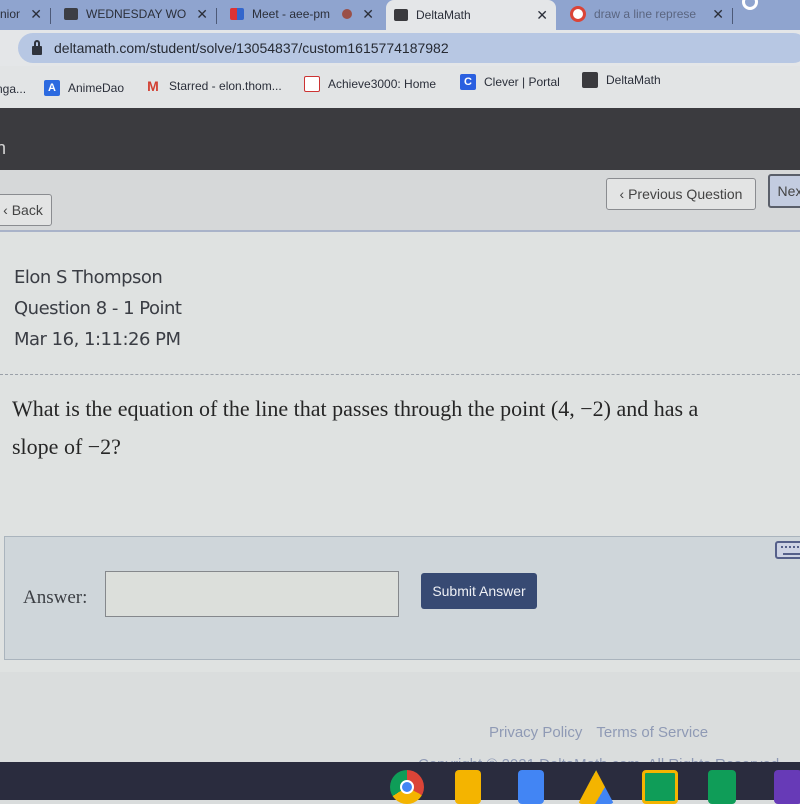 This screenshot has height=804, width=800. What do you see at coordinates (510, 82) in the screenshot?
I see `bookmark-clever: C Clever | Portal` at bounding box center [510, 82].